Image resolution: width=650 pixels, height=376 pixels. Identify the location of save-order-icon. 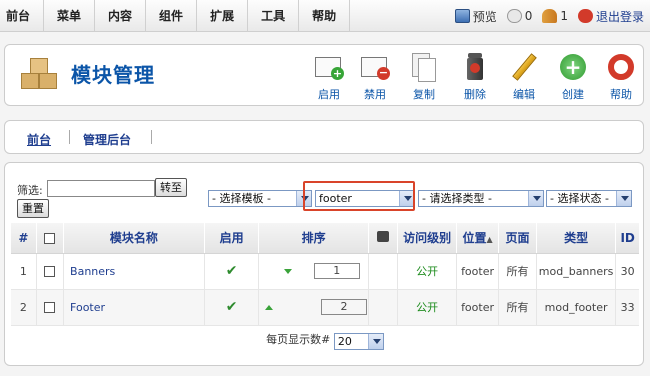
(382, 236).